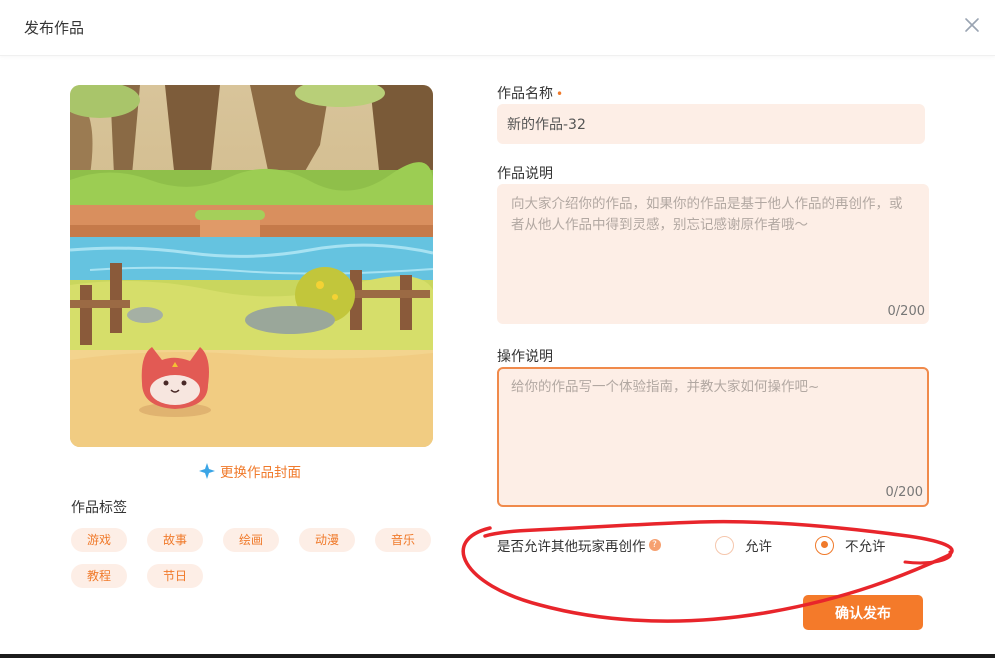  Describe the element at coordinates (579, 545) in the screenshot. I see `allow-remix-label: 是否允许其他玩家再创作 ?` at that location.